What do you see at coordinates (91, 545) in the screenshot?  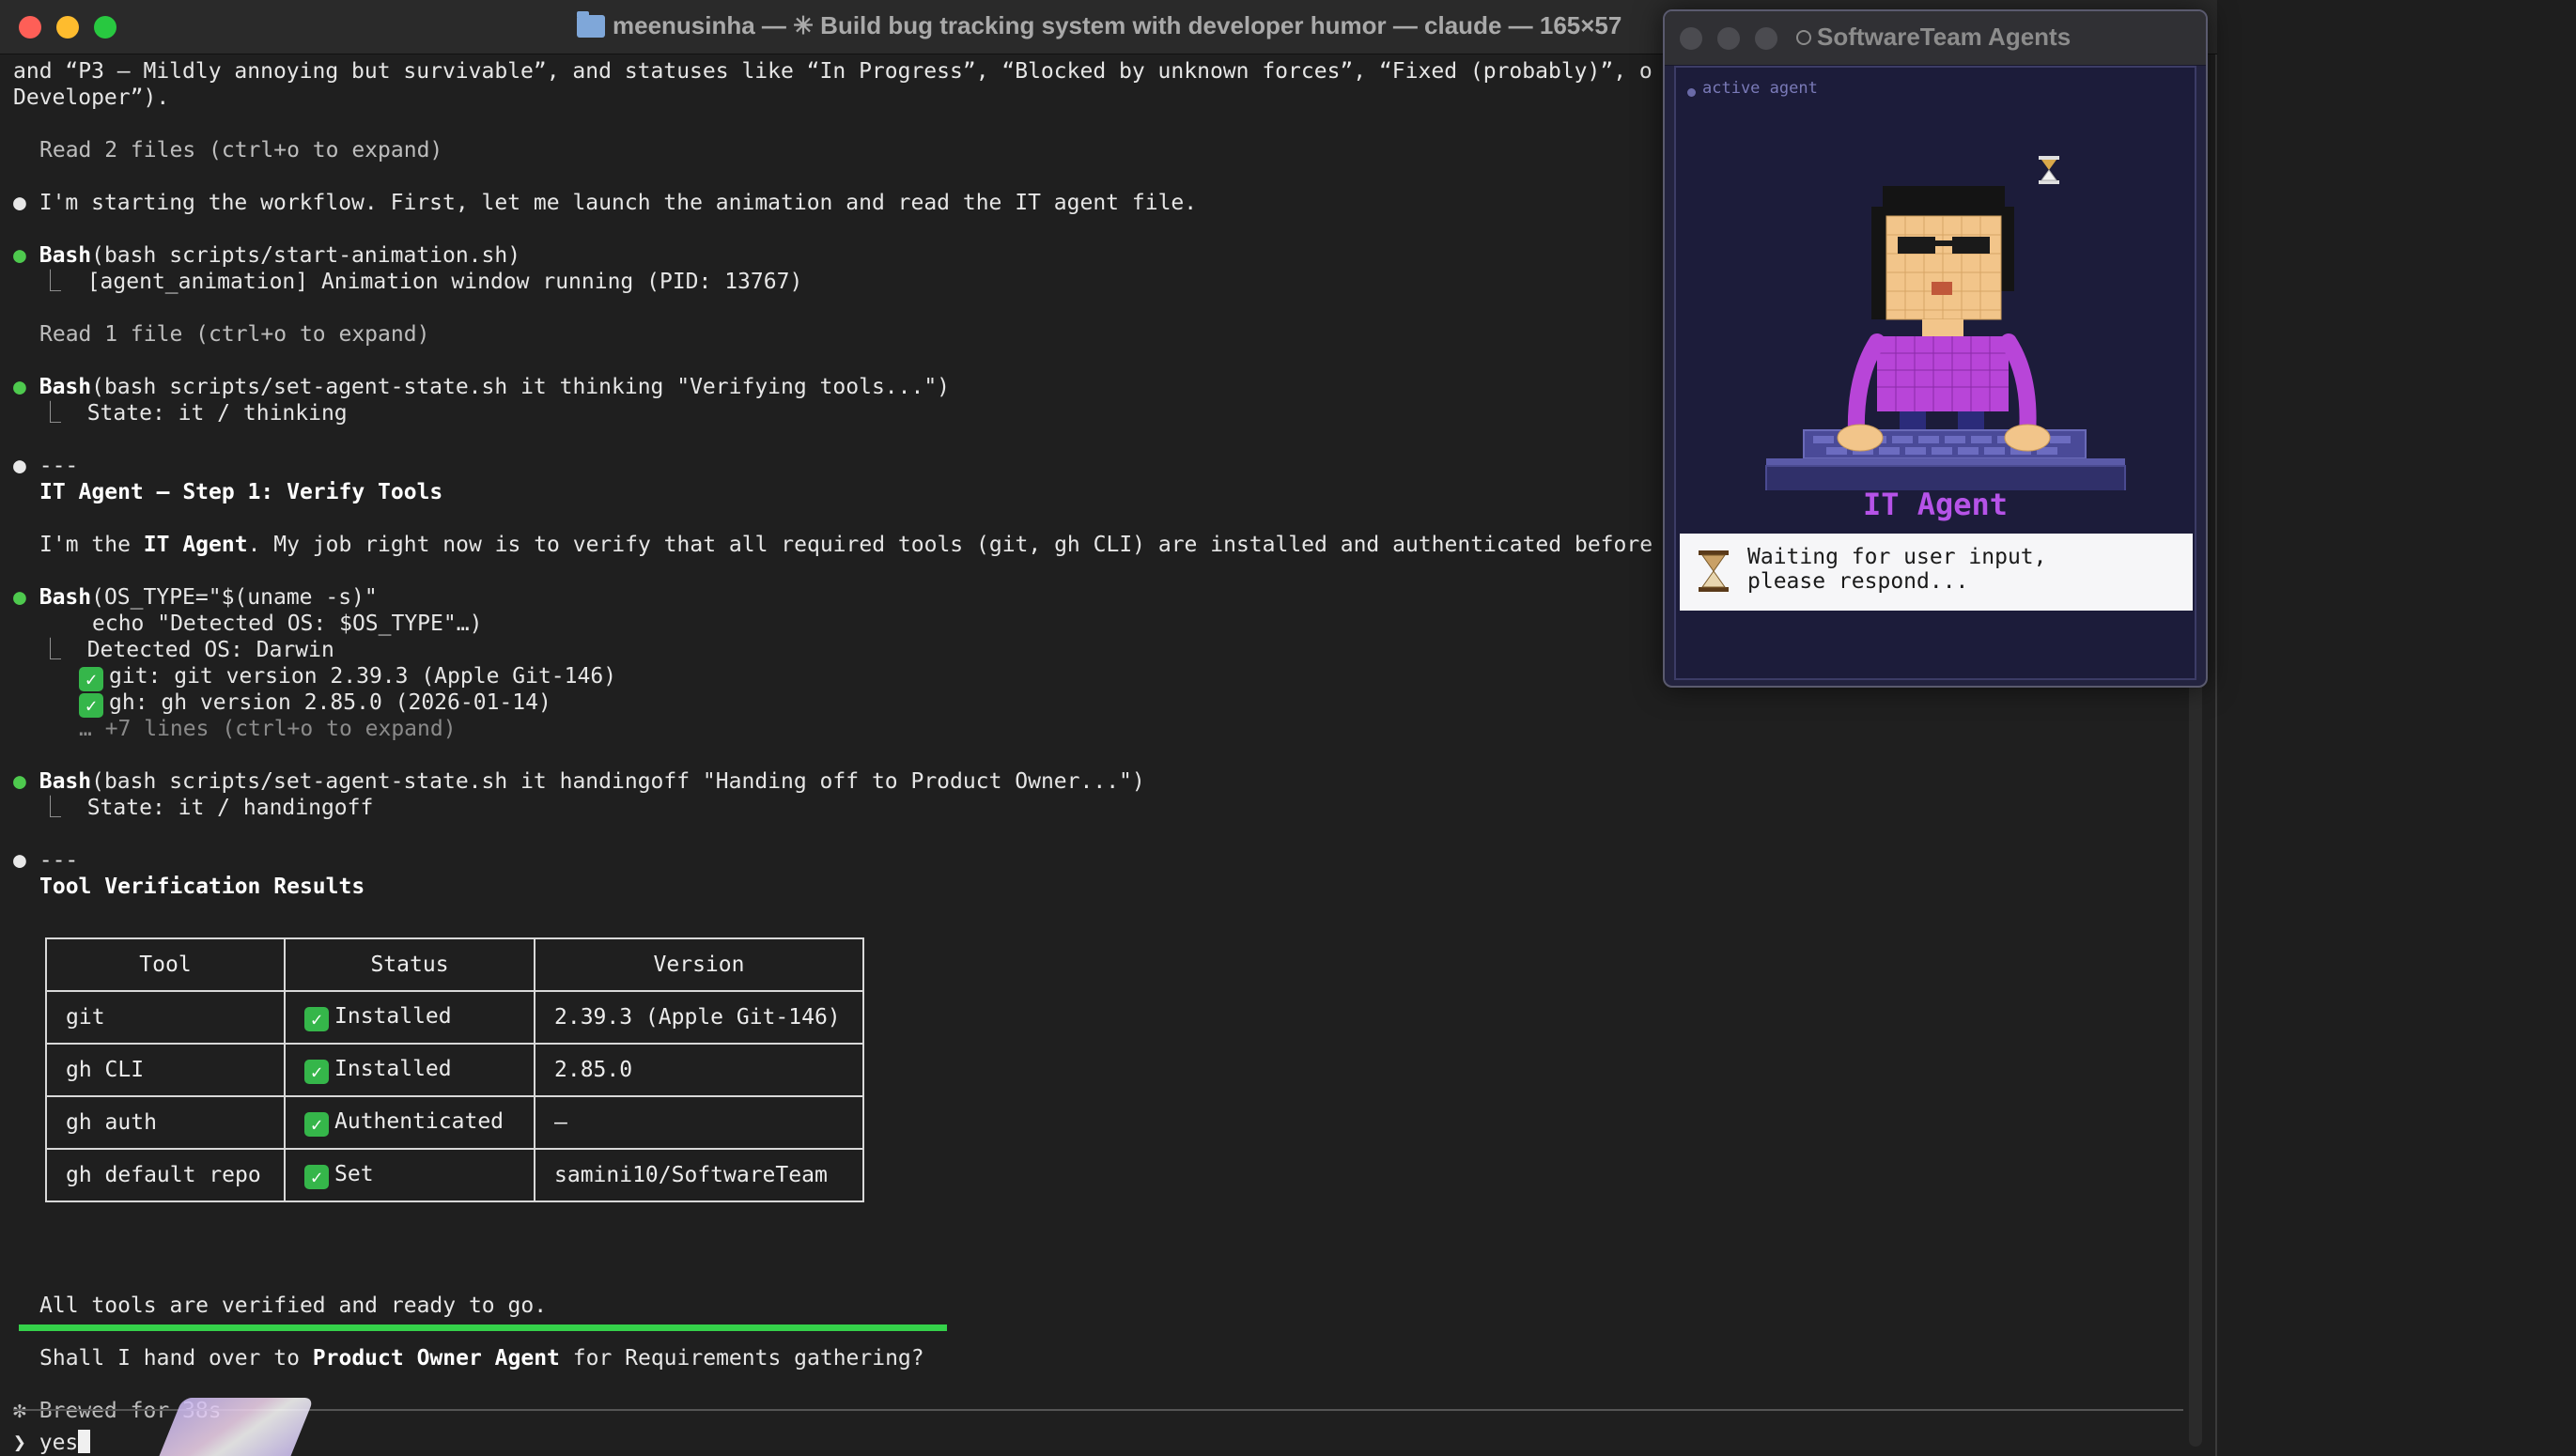 I see `text: I'm the` at bounding box center [91, 545].